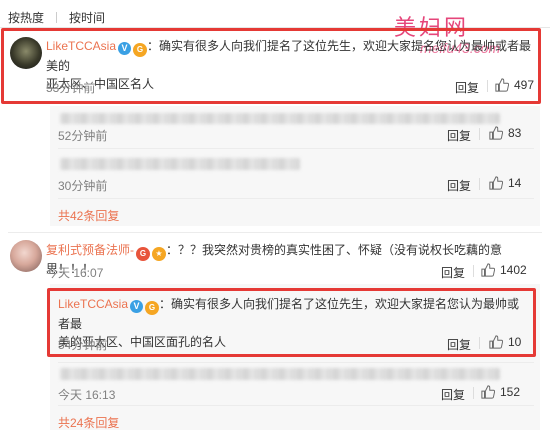 The height and width of the screenshot is (435, 550). What do you see at coordinates (83, 345) in the screenshot?
I see `comment-time: 54分钟前` at bounding box center [83, 345].